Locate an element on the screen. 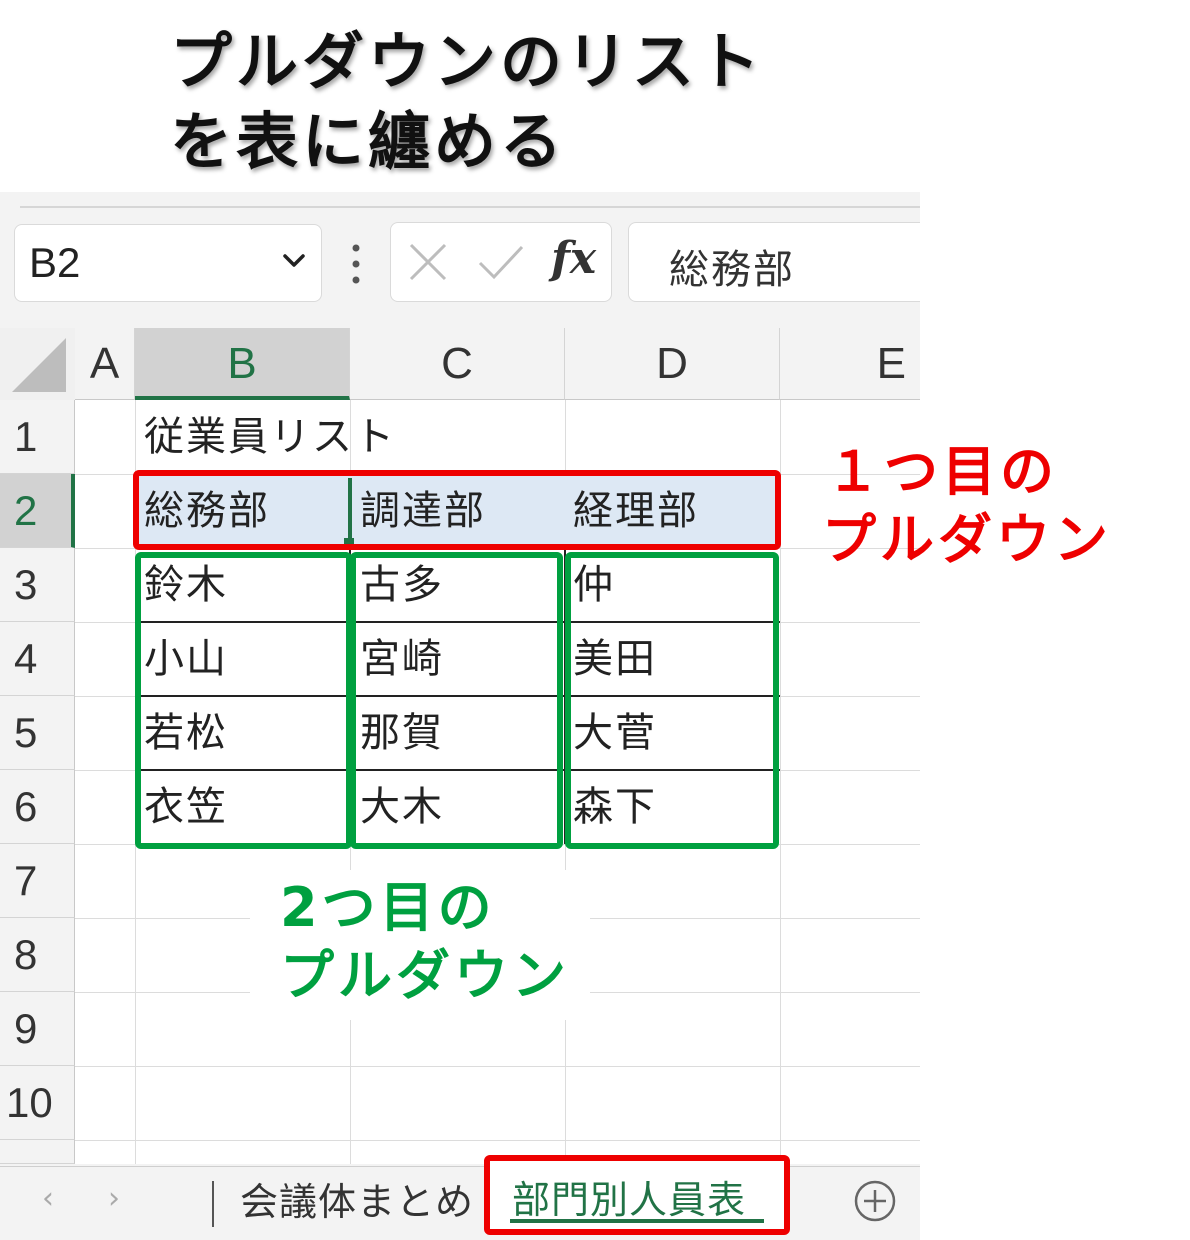 This screenshot has width=1190, height=1240. row-header-5: 5 is located at coordinates (37, 733).